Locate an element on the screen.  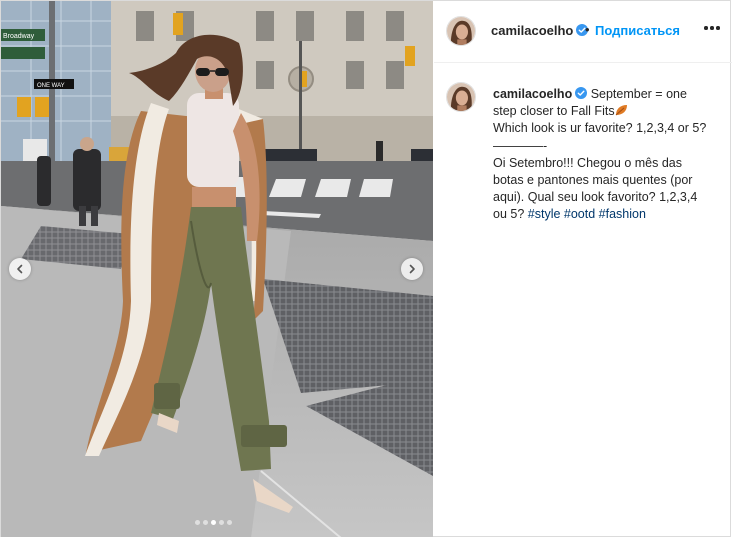
username-link: camilacoelho is located at coordinates (540, 30).